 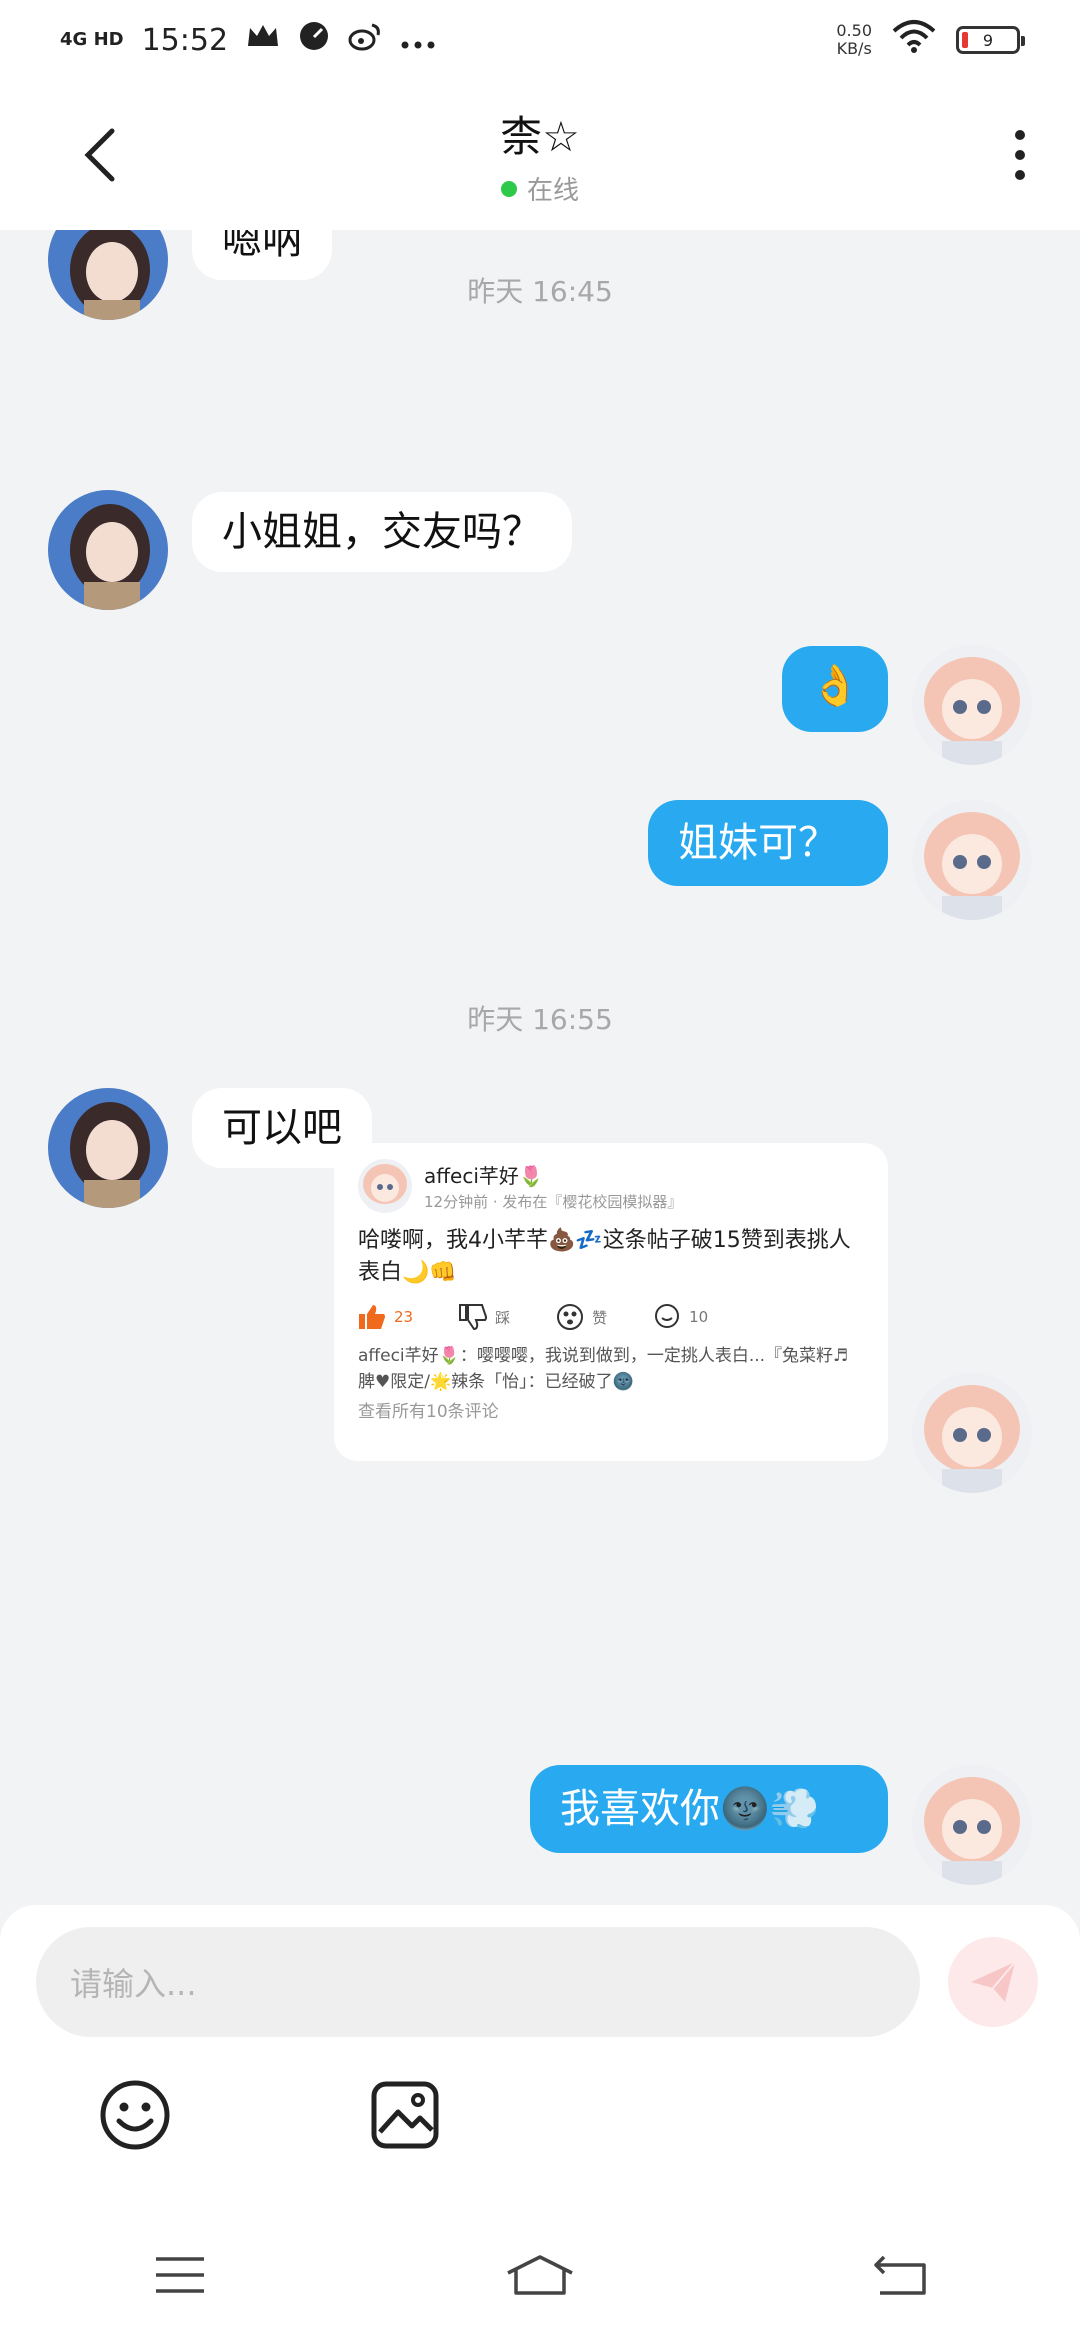 I want to click on message-bubble-outgoing: 姐妹可？, so click(x=768, y=843).